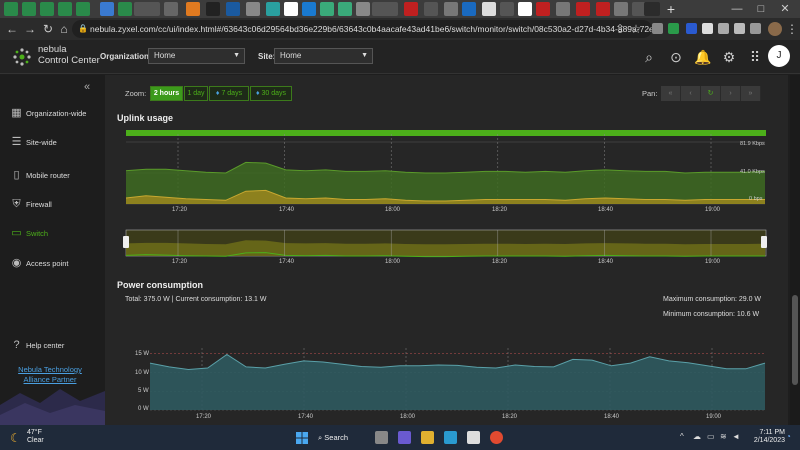 The width and height of the screenshot is (800, 450). What do you see at coordinates (48, 29) in the screenshot?
I see `reload-icon: ↻` at bounding box center [48, 29].